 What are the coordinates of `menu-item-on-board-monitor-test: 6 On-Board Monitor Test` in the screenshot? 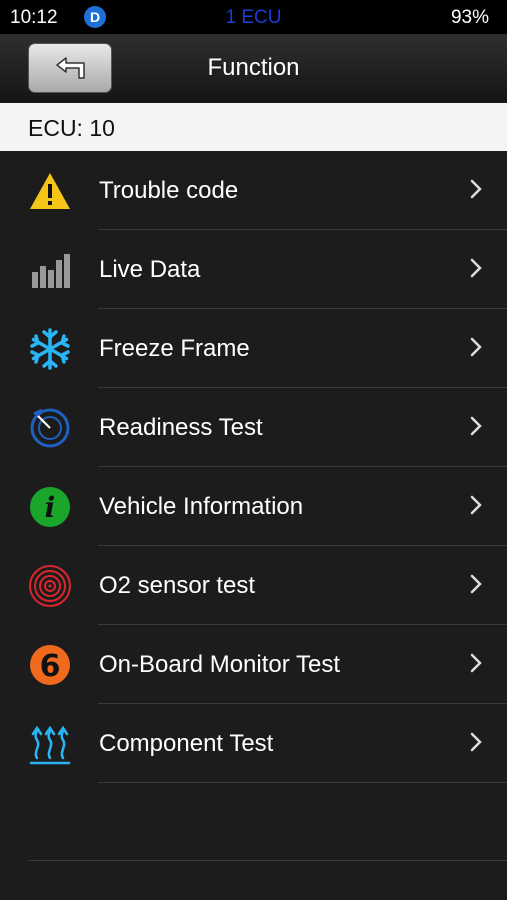 It's located at (253, 664).